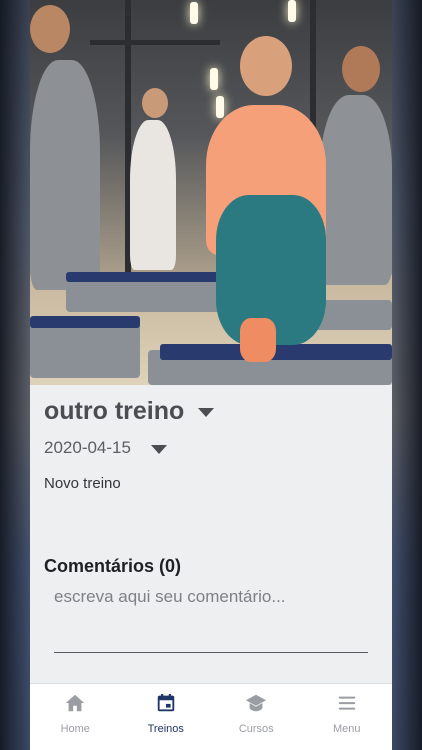 The height and width of the screenshot is (750, 422). I want to click on tab-home: Home, so click(75, 717).